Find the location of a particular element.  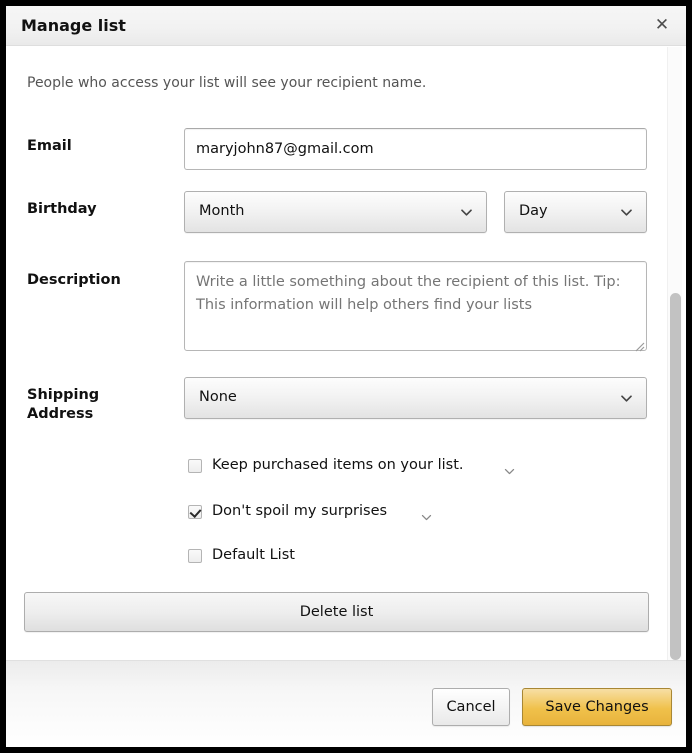

description-field-wrap is located at coordinates (415, 306).